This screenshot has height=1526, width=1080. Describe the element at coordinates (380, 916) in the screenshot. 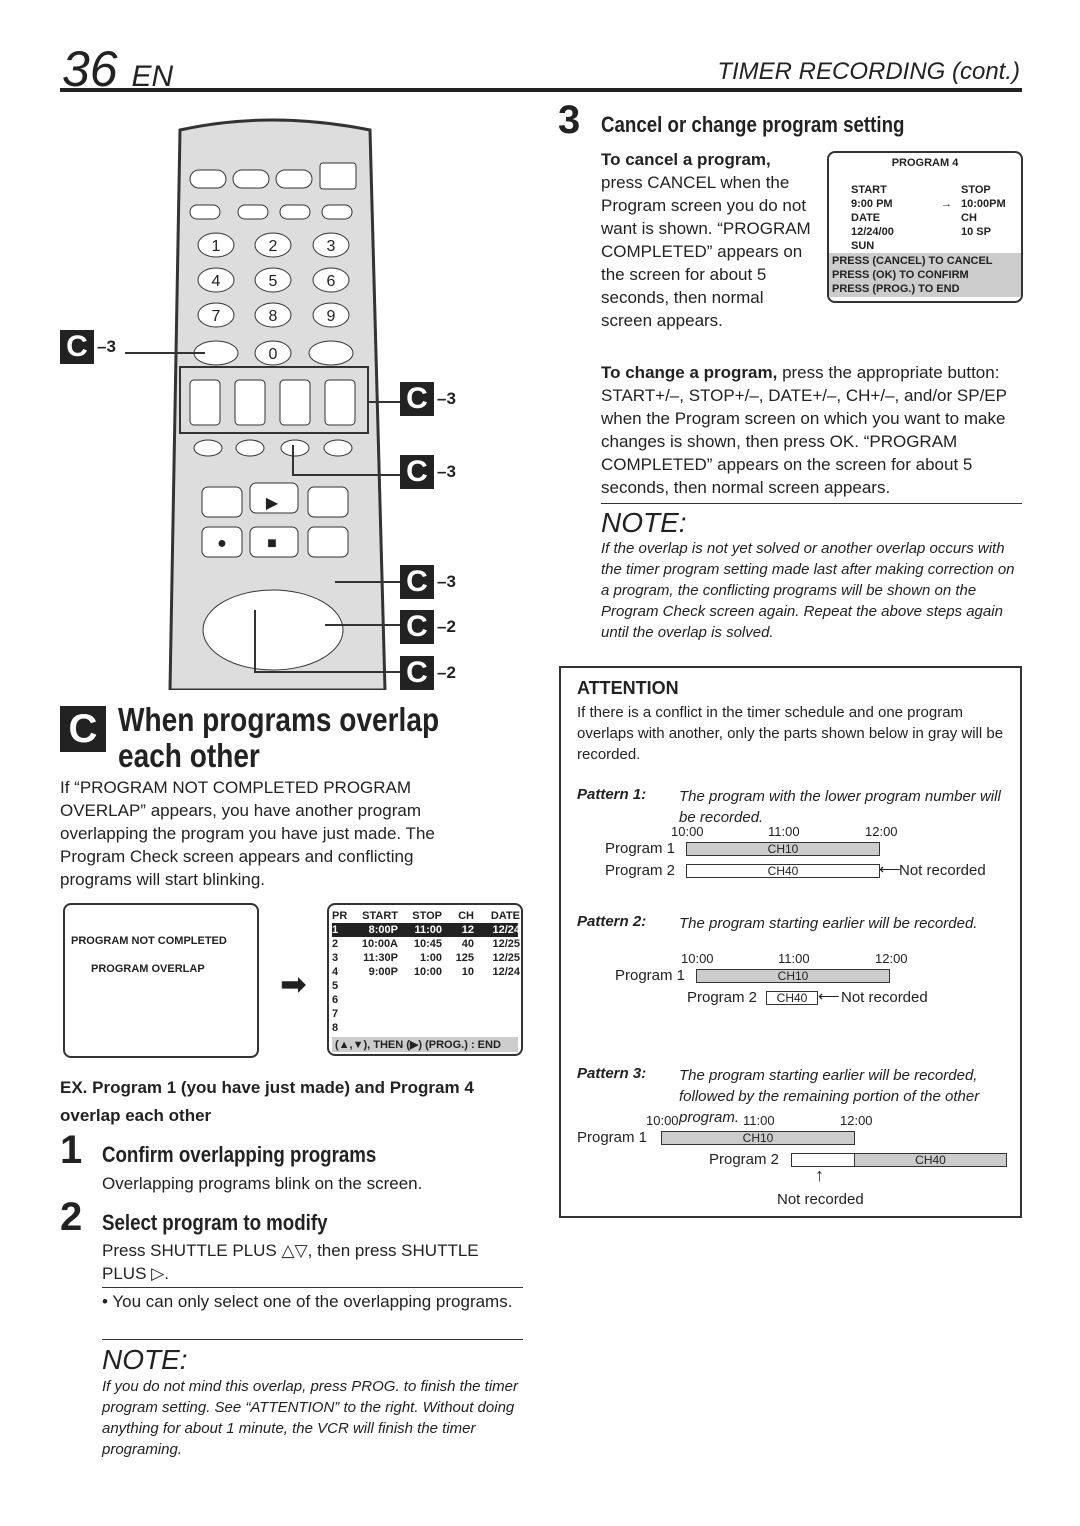

I see `table-cell: START` at that location.